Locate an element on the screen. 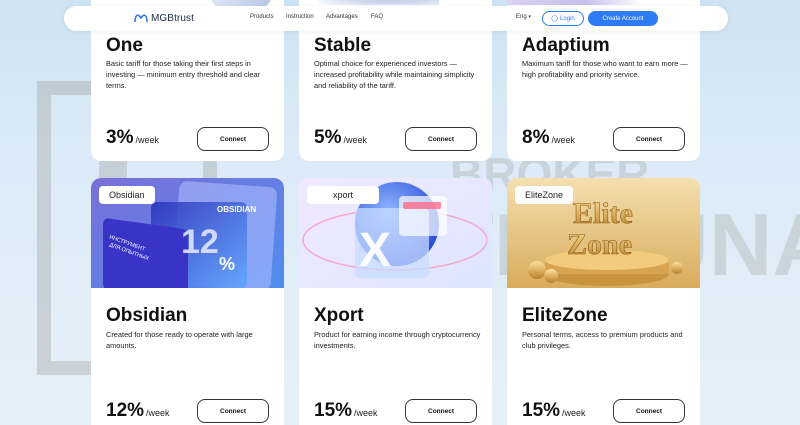  brand-logo: MGBtrust is located at coordinates (164, 18).